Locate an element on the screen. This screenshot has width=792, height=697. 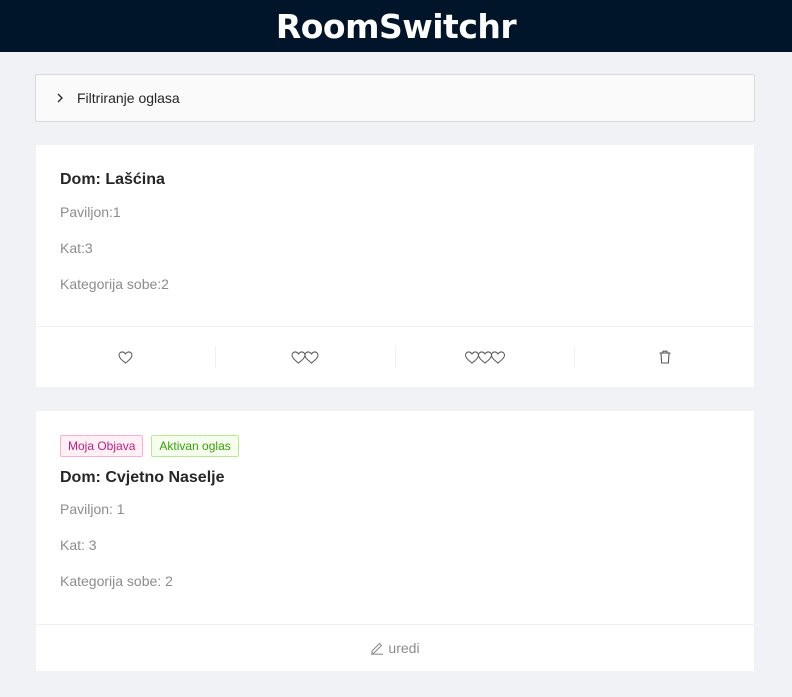
delete-icon is located at coordinates (665, 357).